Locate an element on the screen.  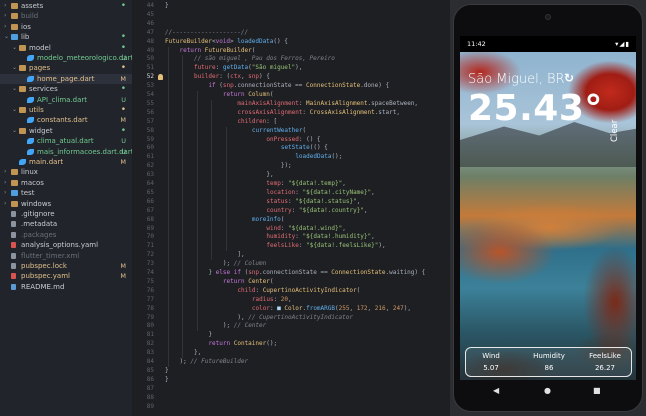
code-line: 73); // Column is located at coordinates (291, 264).